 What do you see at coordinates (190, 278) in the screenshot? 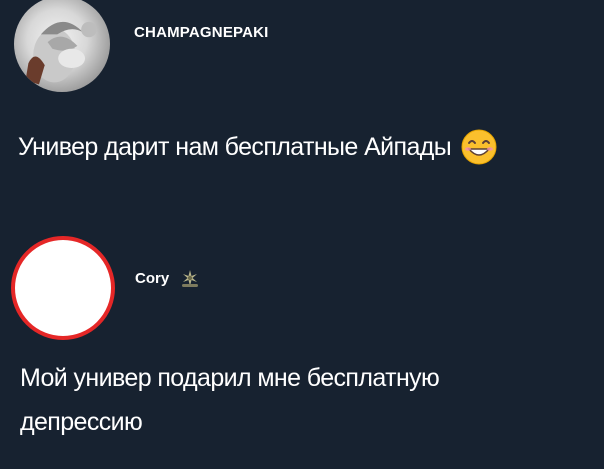
I see `sparkle-badge-icon` at bounding box center [190, 278].